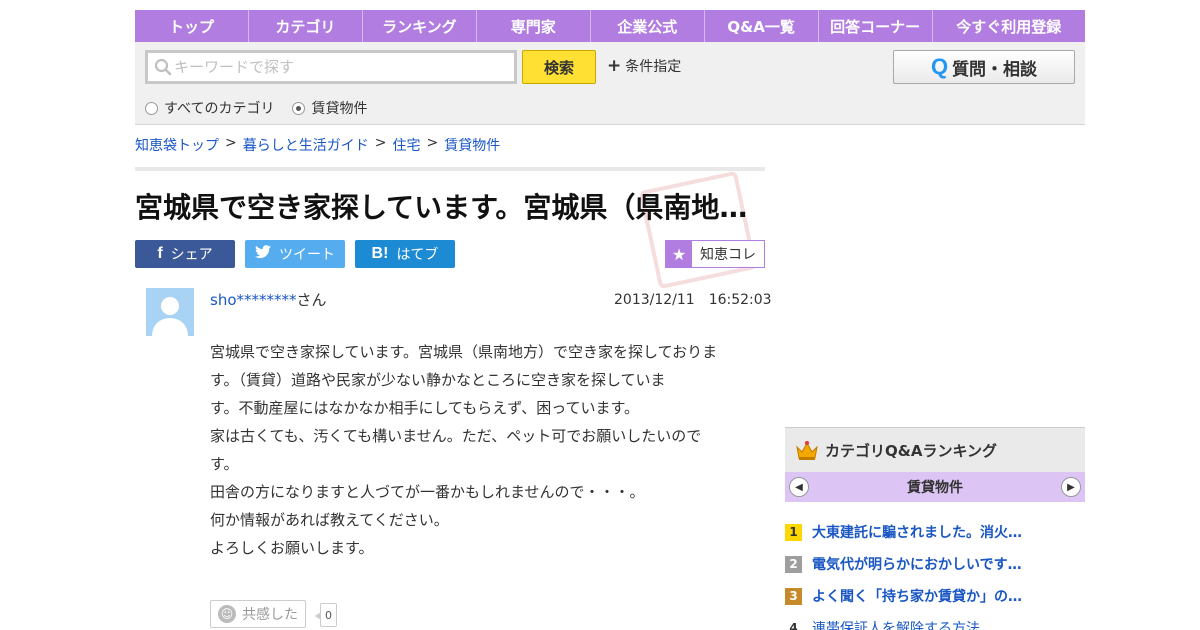 The height and width of the screenshot is (630, 1200). I want to click on nav-item-experts: 専門家, so click(534, 26).